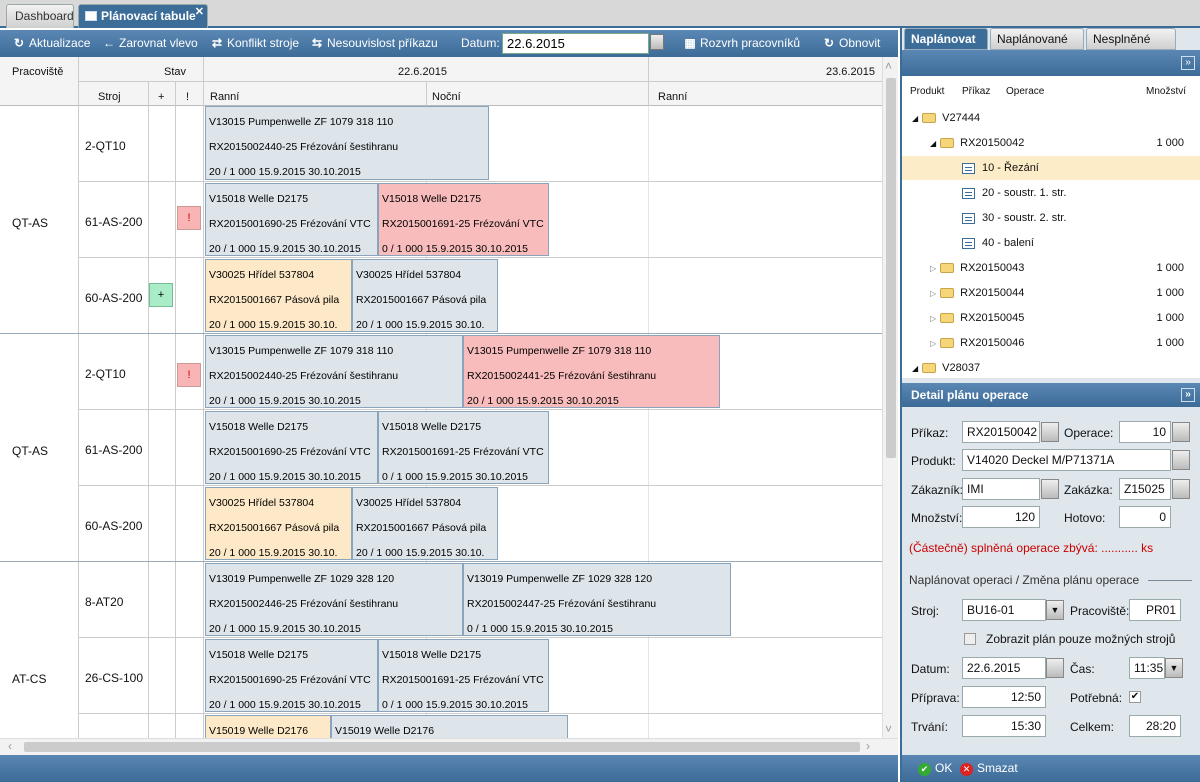 The height and width of the screenshot is (782, 1200). Describe the element at coordinates (1001, 517) in the screenshot. I see `qty-field: 120` at that location.